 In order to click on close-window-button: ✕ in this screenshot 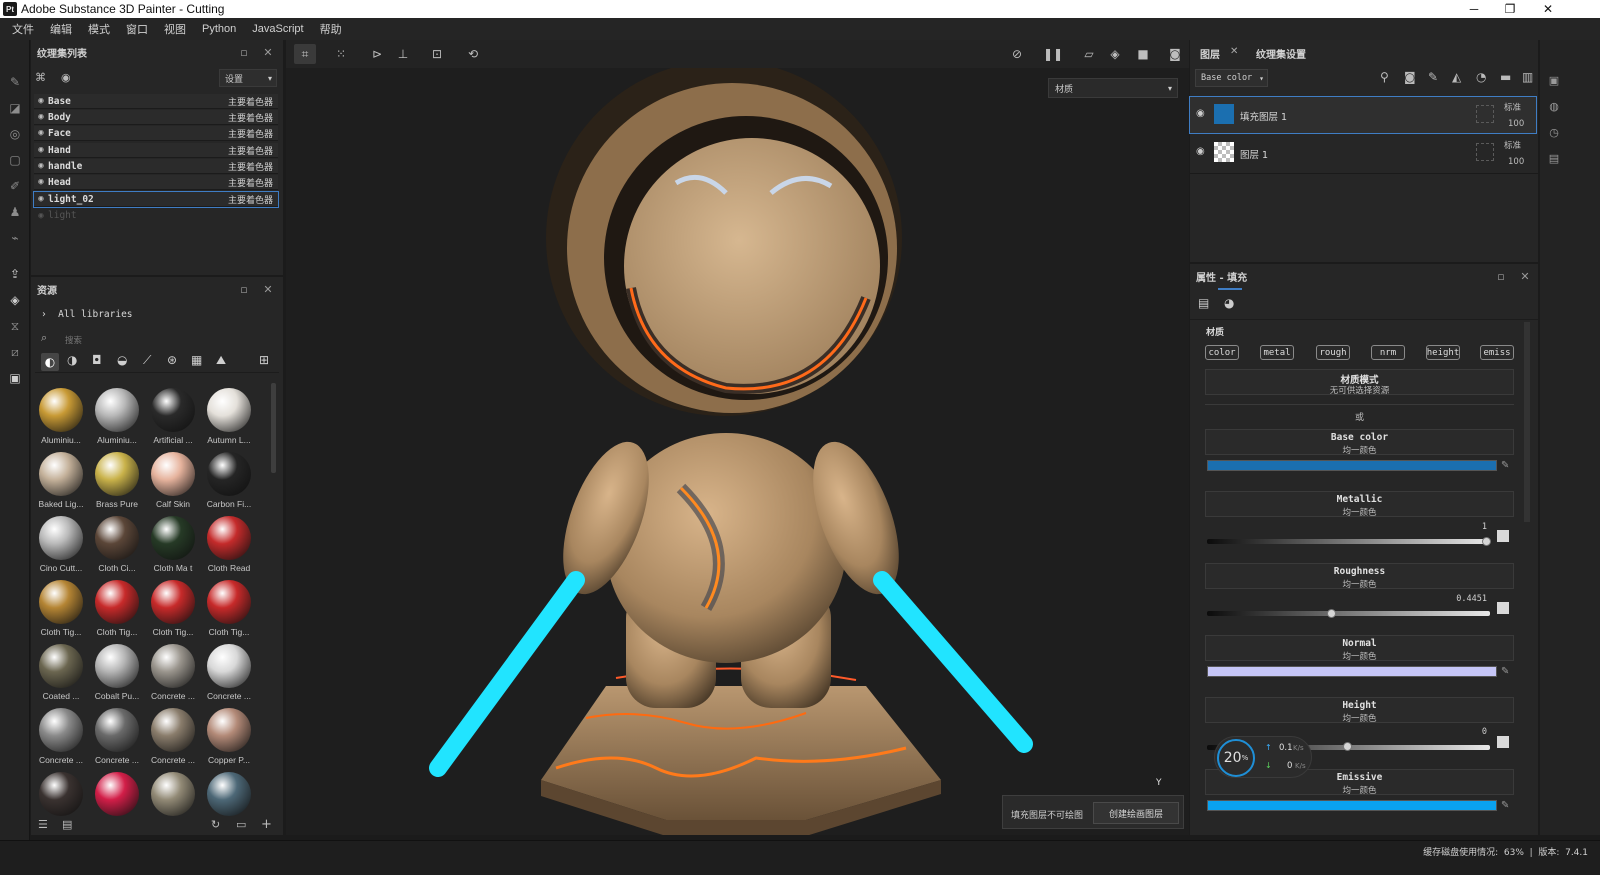, I will do `click(1548, 9)`.